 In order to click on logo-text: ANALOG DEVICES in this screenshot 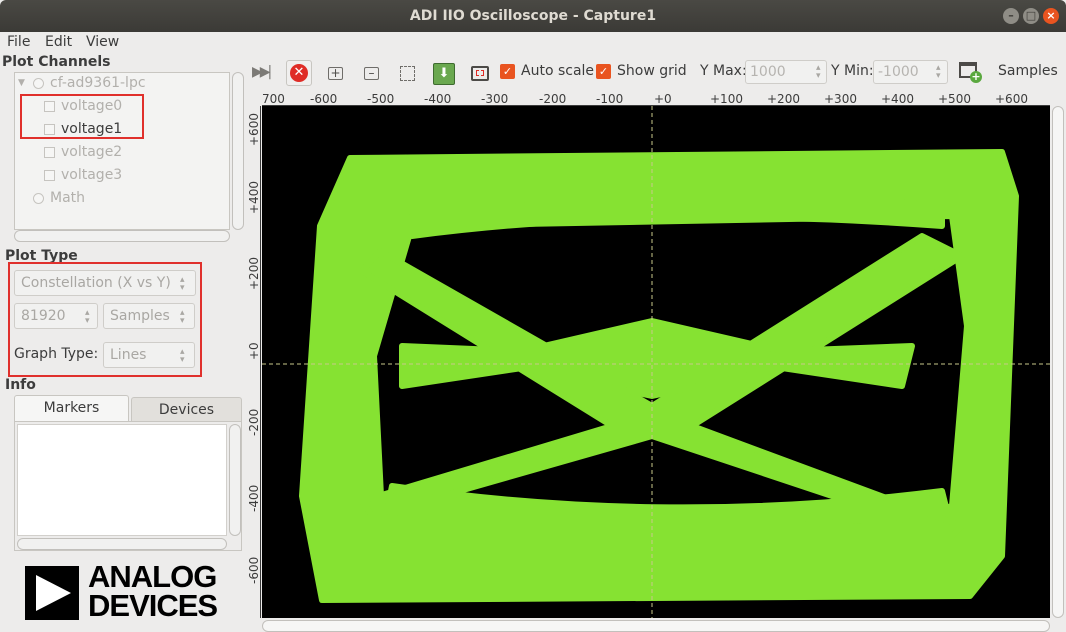, I will do `click(153, 591)`.